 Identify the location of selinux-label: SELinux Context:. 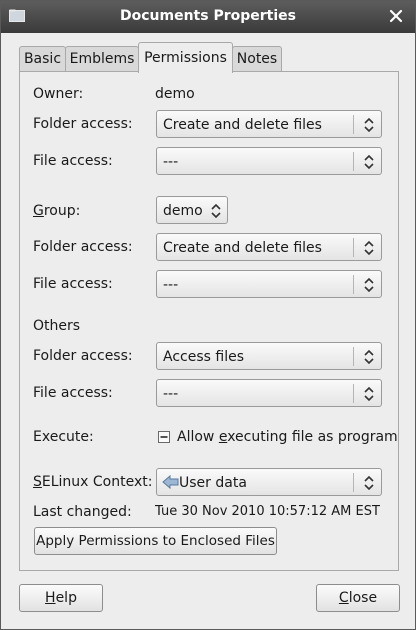
(92, 482).